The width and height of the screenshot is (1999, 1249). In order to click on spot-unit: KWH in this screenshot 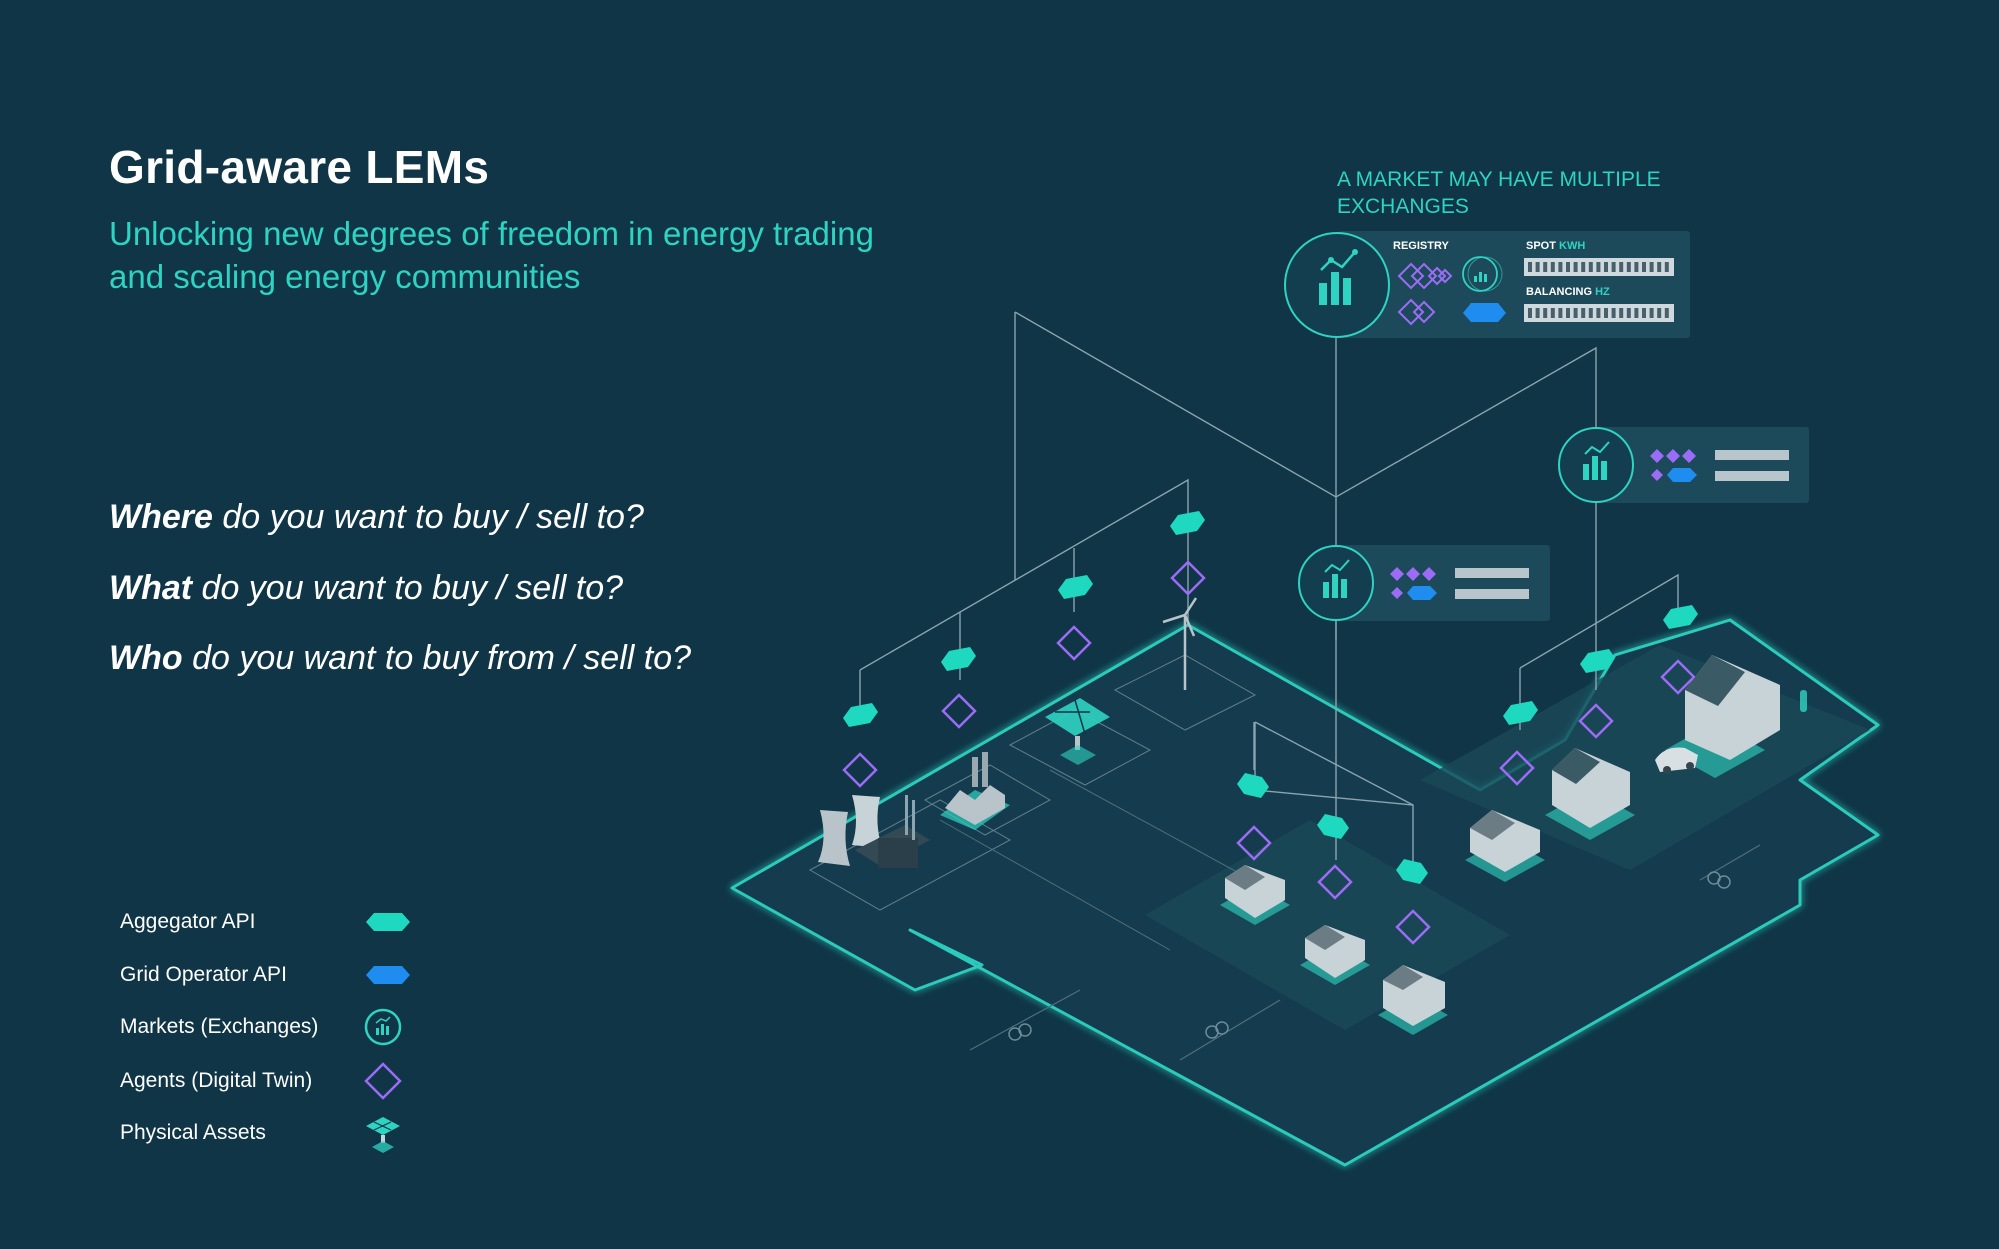, I will do `click(1572, 246)`.